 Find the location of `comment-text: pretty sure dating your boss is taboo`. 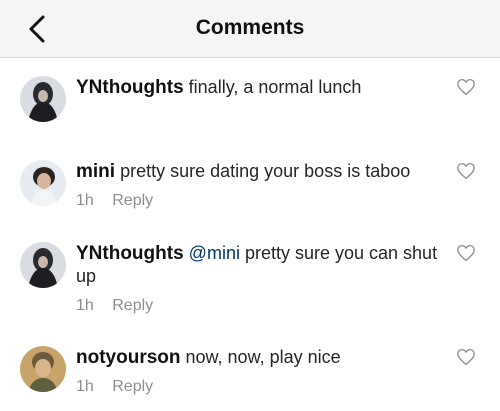

comment-text: pretty sure dating your boss is taboo is located at coordinates (265, 171).